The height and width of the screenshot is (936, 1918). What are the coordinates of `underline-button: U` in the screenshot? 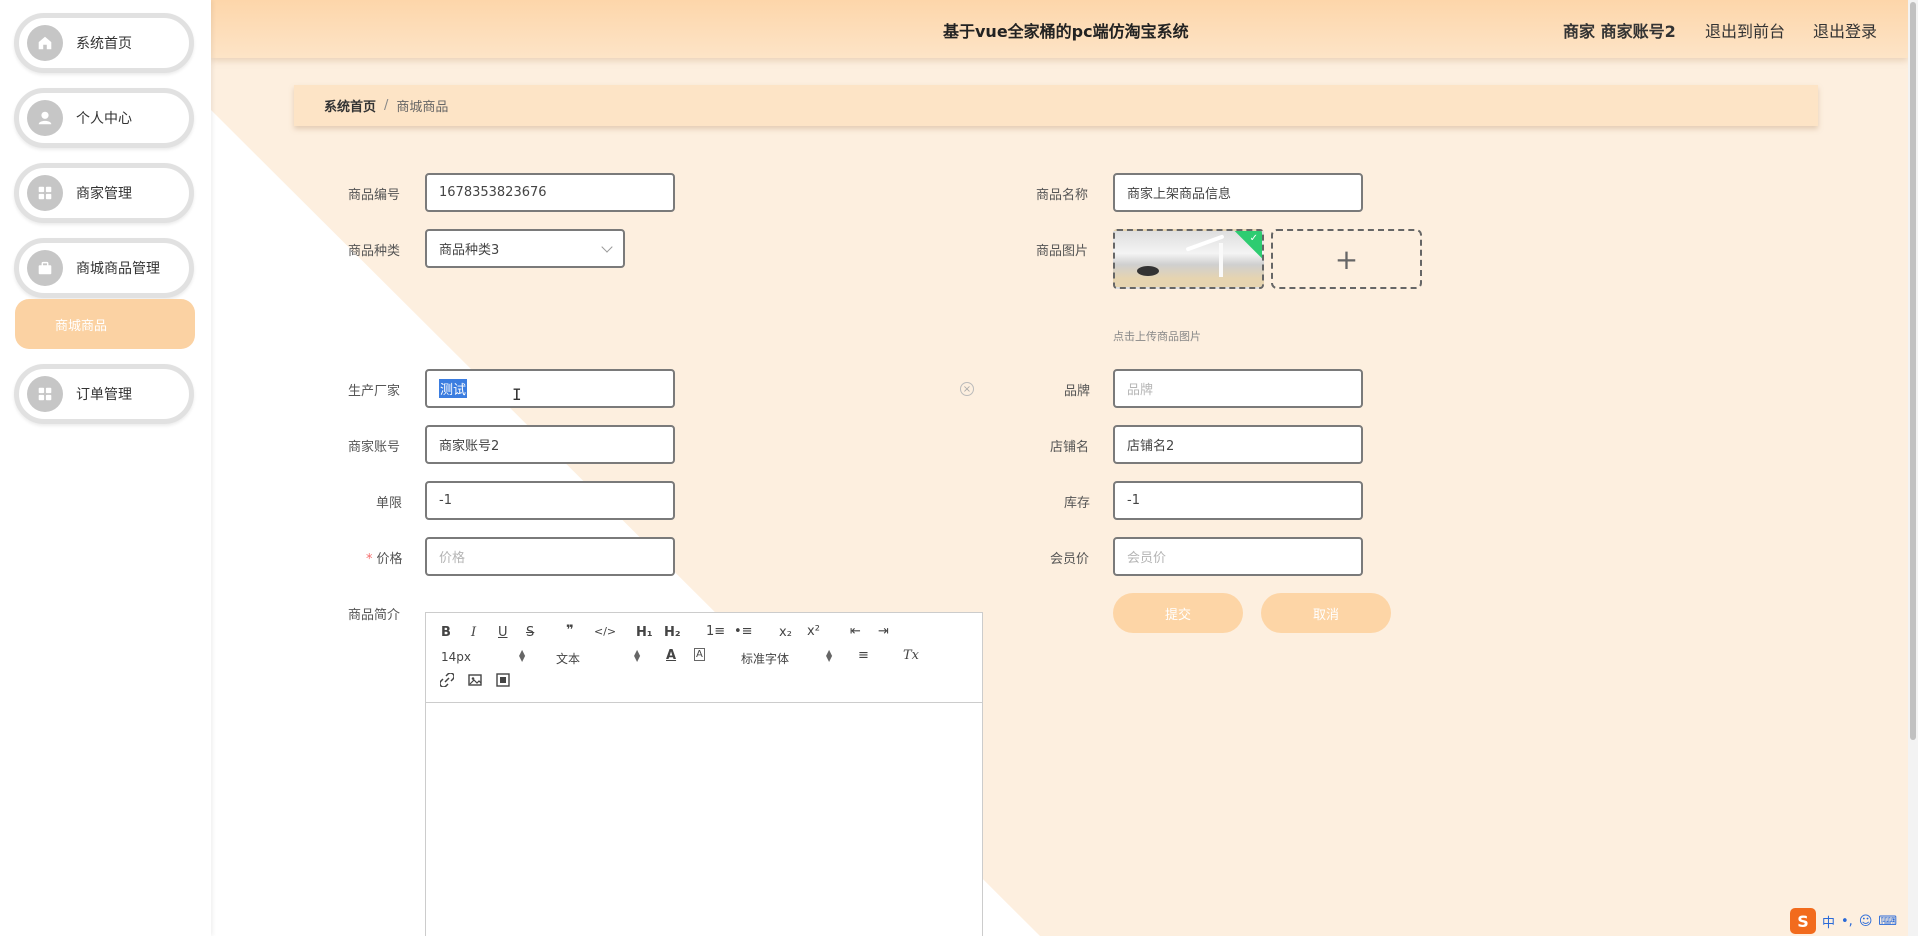 It's located at (503, 632).